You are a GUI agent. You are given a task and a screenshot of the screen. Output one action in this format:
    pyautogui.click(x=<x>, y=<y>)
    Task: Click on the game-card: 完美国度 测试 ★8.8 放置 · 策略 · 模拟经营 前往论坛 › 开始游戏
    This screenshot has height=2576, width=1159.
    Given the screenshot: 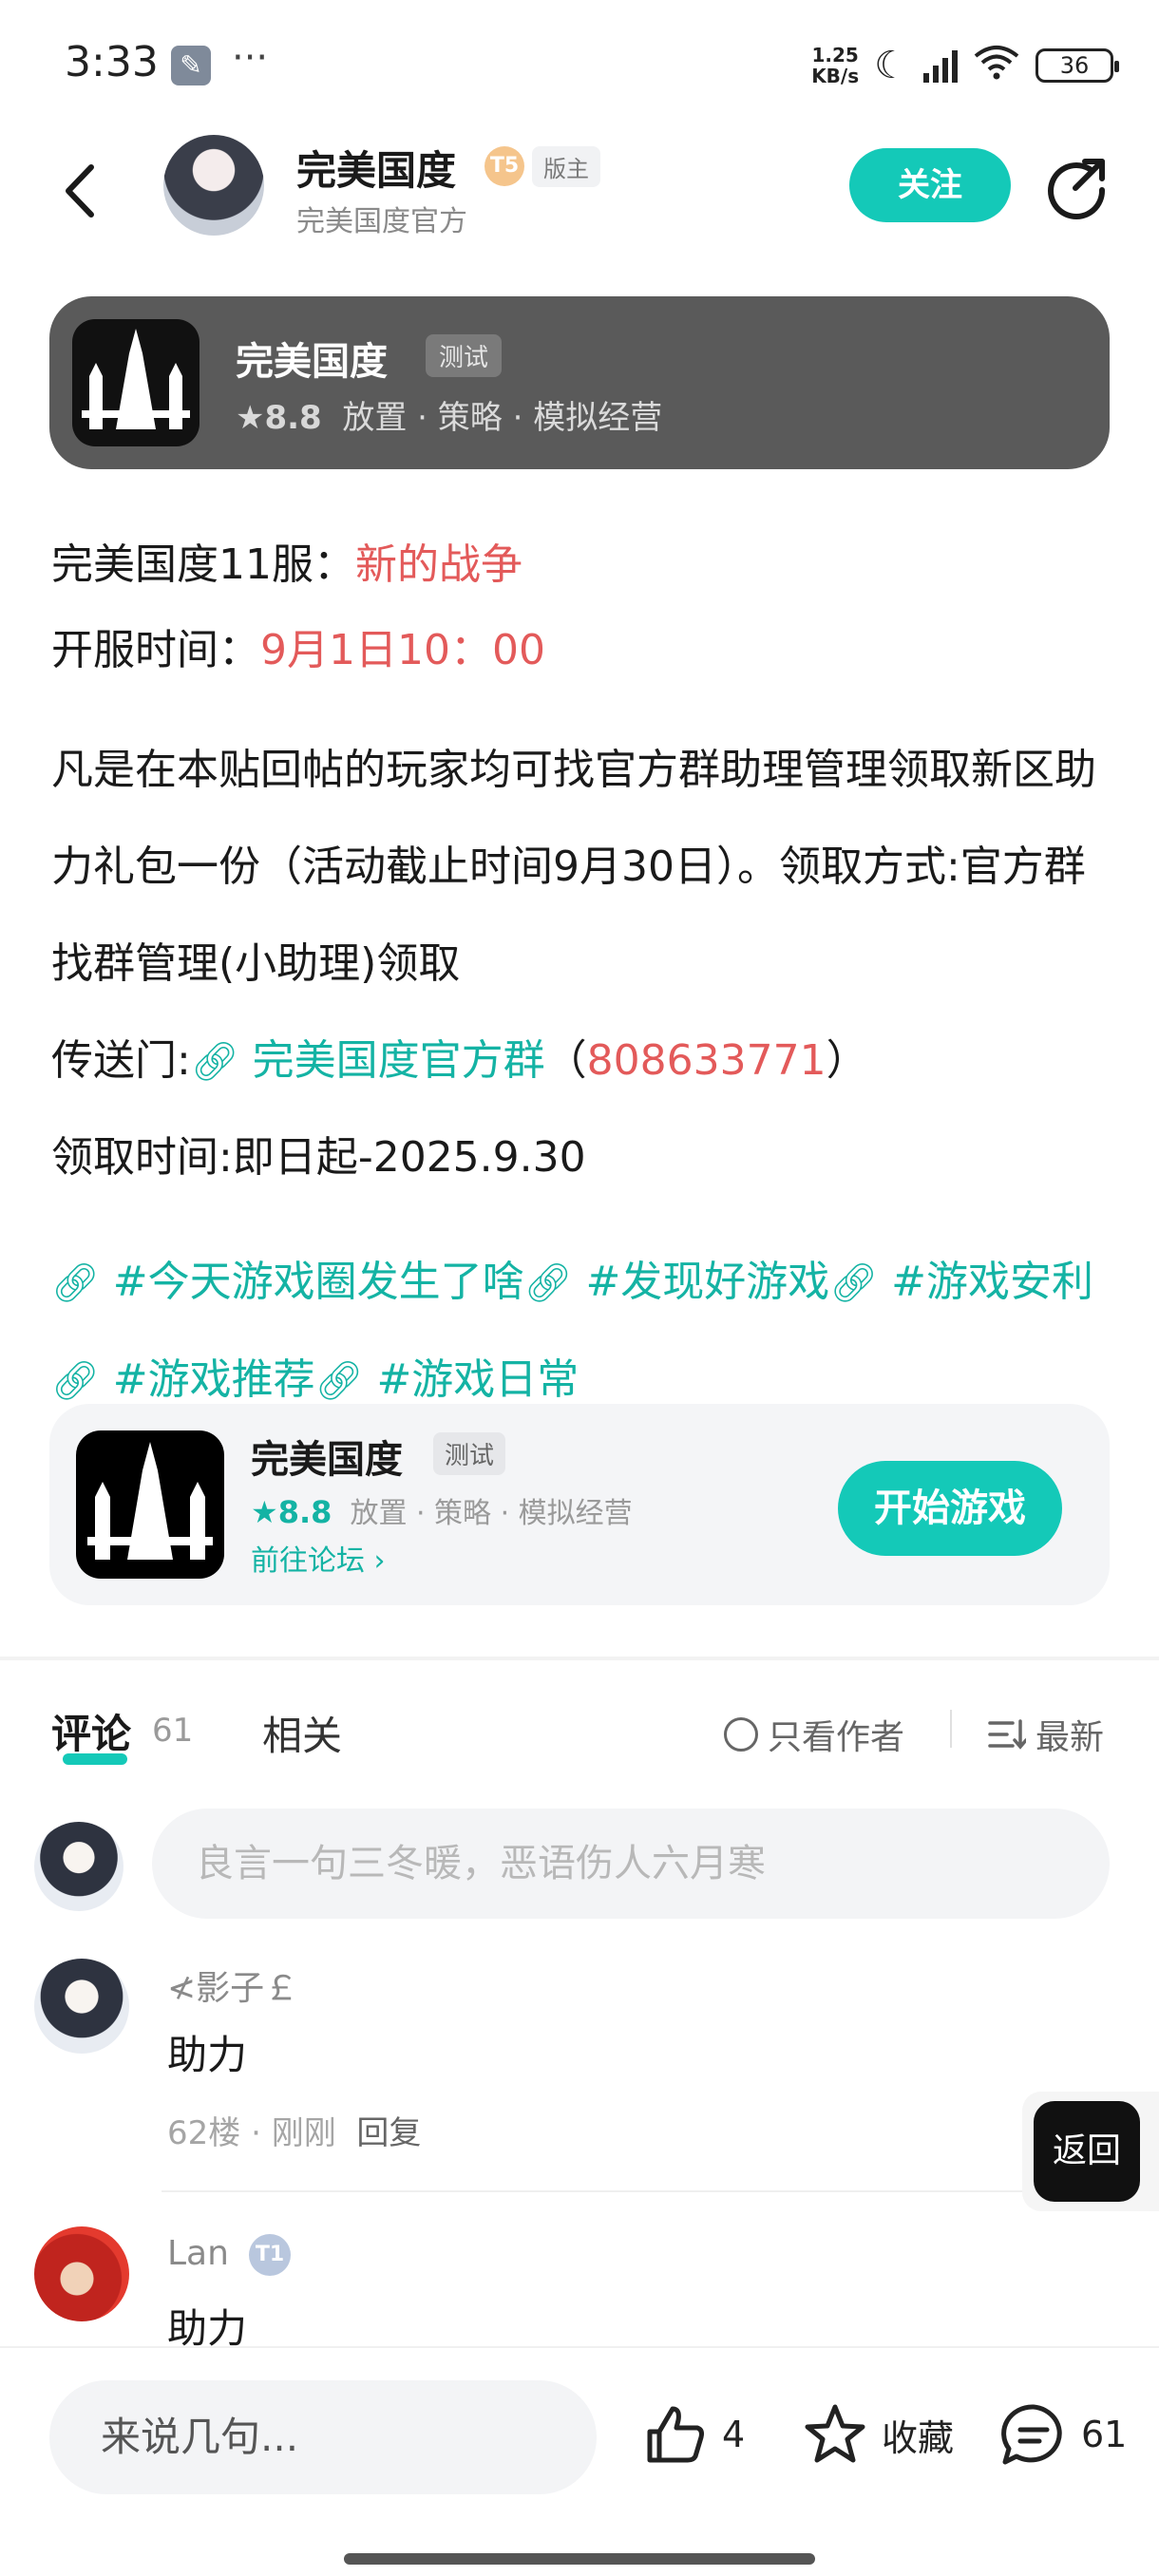 What is the action you would take?
    pyautogui.click(x=579, y=1504)
    